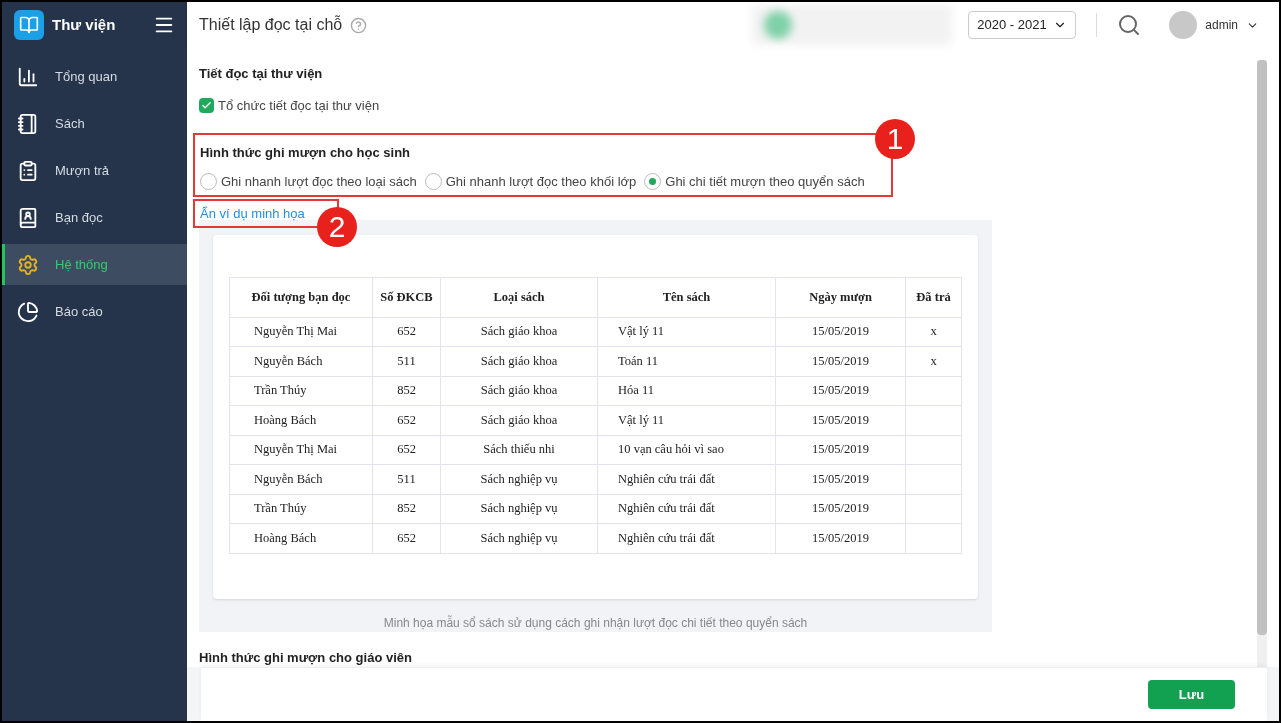 The height and width of the screenshot is (723, 1281). Describe the element at coordinates (306, 153) in the screenshot. I see `section-title: Hình thức ghi mượn cho học sinh` at that location.